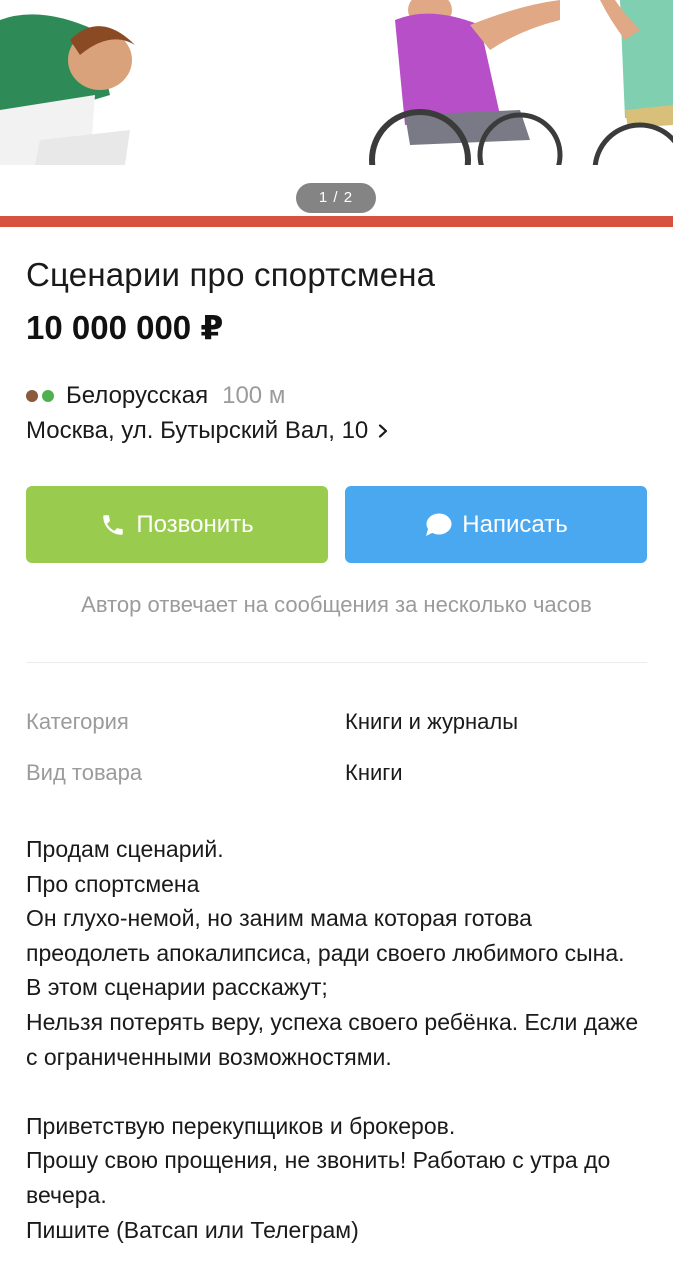 The width and height of the screenshot is (673, 1280). Describe the element at coordinates (231, 274) in the screenshot. I see `listing-title: Сценарии про спортсмена` at that location.